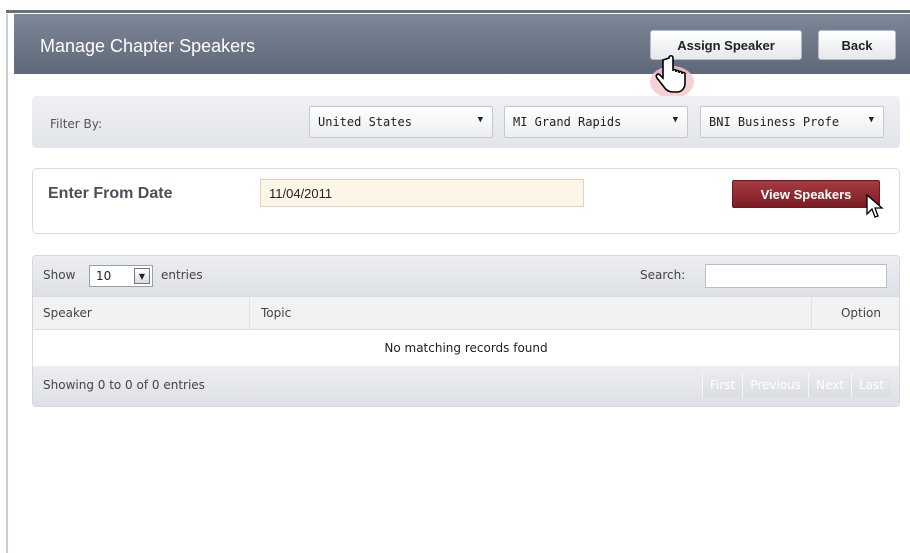 This screenshot has width=910, height=553. What do you see at coordinates (124, 385) in the screenshot?
I see `table-info: Showing 0 to 0 of 0 entries` at bounding box center [124, 385].